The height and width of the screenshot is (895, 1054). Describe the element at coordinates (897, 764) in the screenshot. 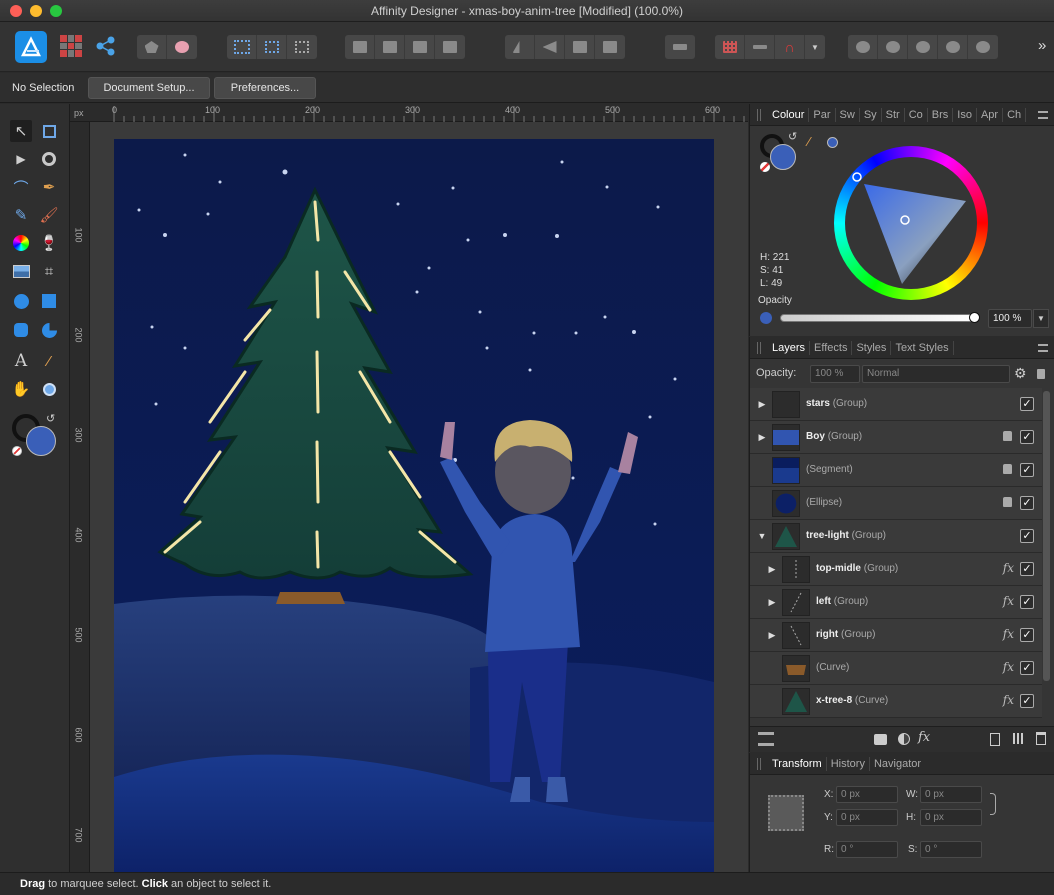

I see `tab-navigator: Navigator` at that location.